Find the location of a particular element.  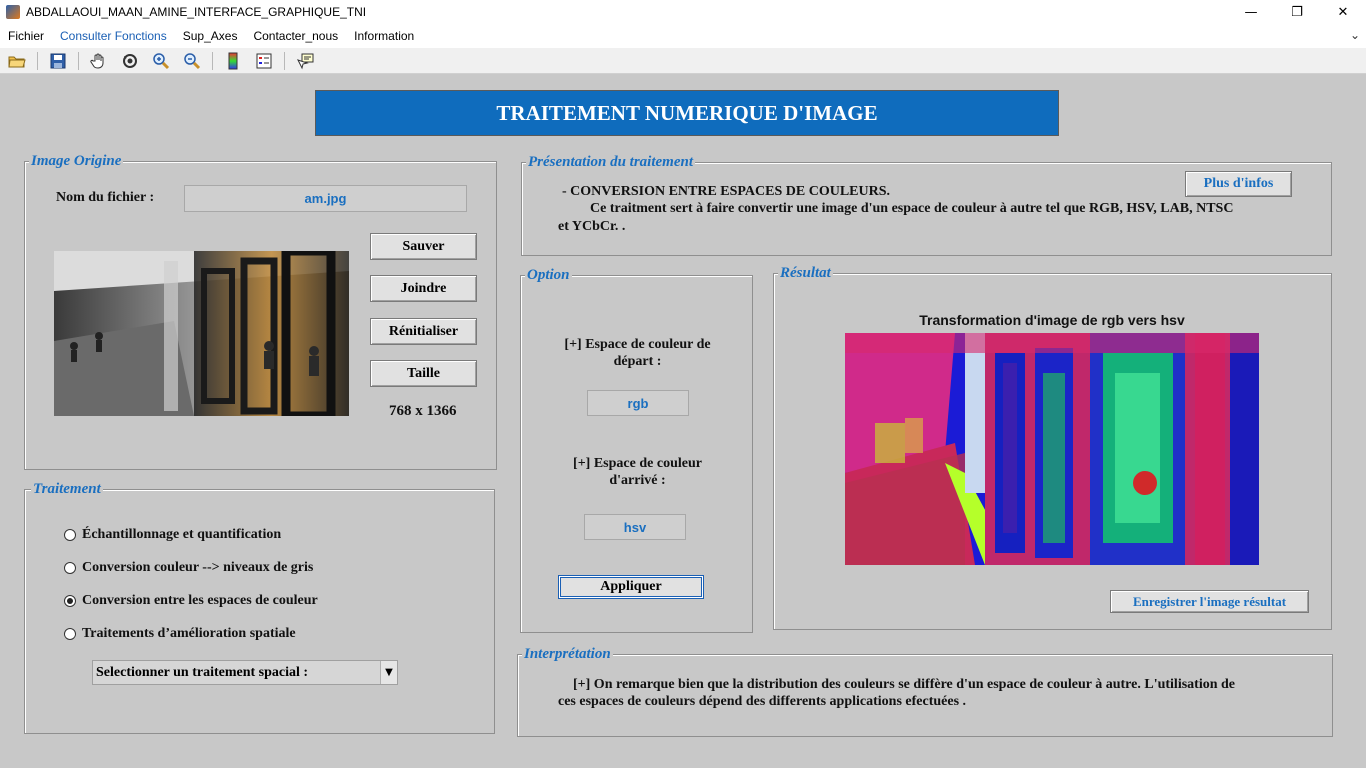

menu-consulter-fonctions: Consulter Fonctions is located at coordinates (113, 36).